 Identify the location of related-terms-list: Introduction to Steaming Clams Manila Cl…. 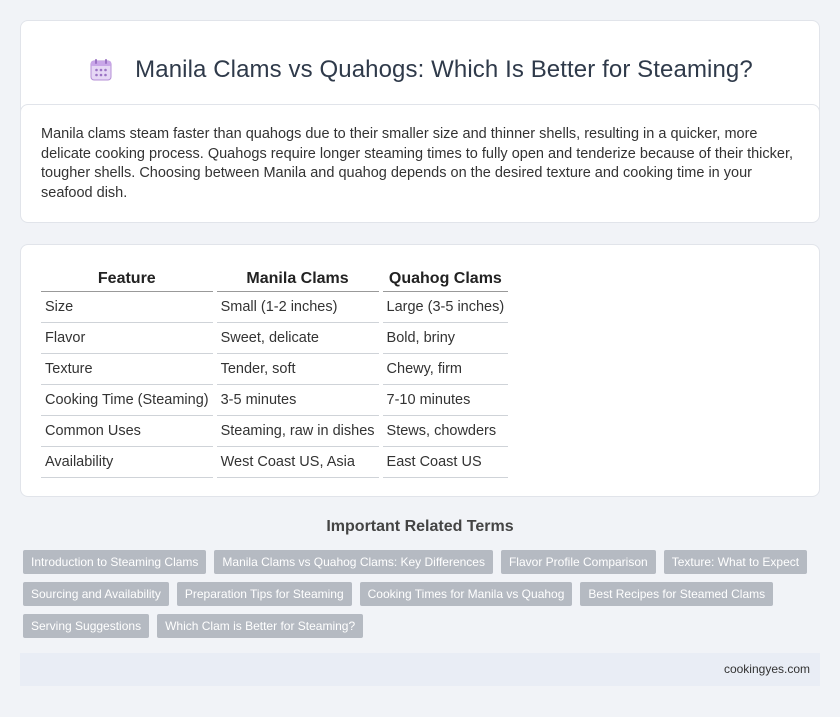
(423, 594).